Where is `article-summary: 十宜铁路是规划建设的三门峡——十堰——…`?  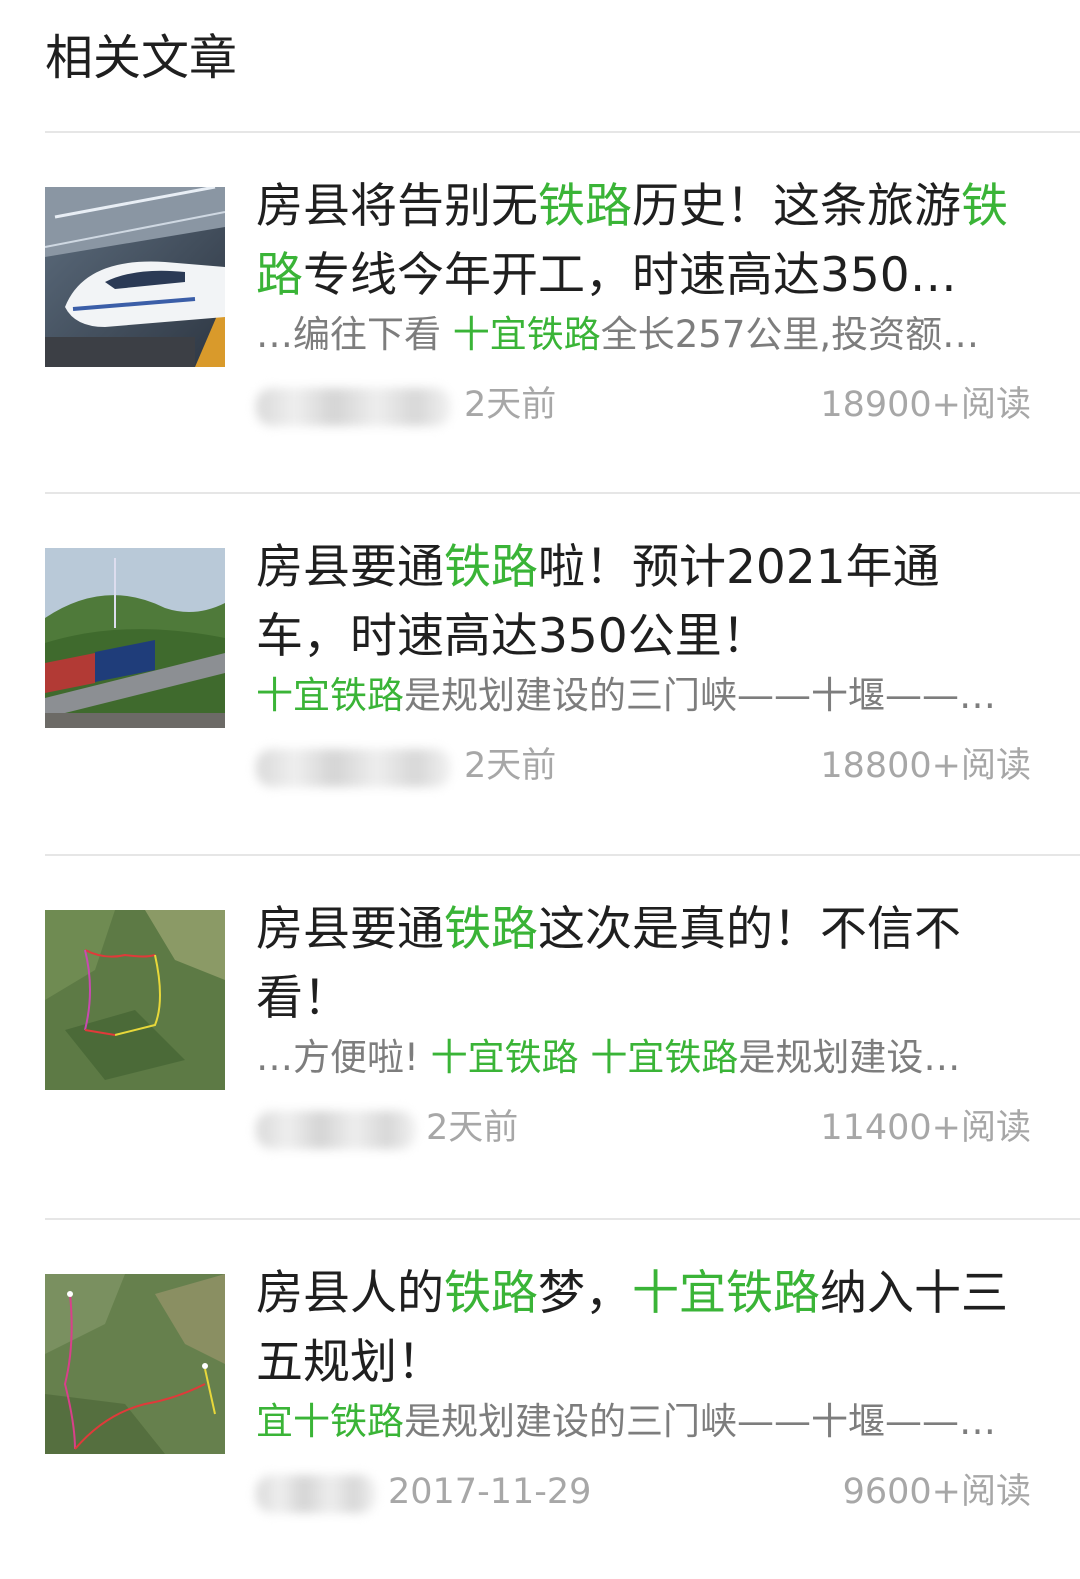
article-summary: 十宜铁路是规划建设的三门峡——十堰——… is located at coordinates (643, 696).